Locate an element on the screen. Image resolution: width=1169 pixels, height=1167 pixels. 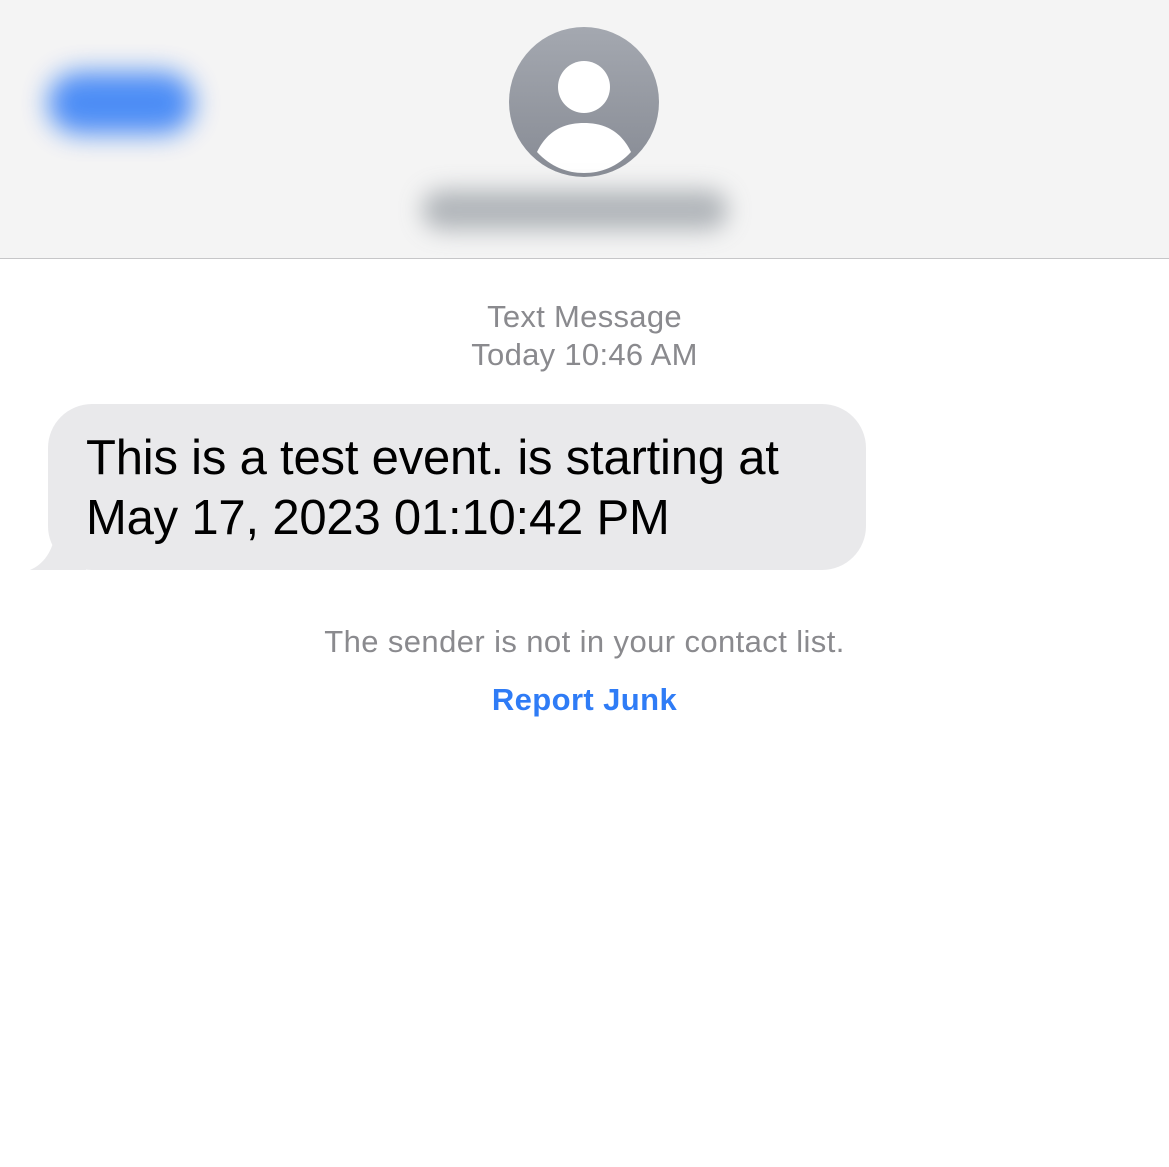
person-silhouette-icon is located at coordinates (584, 117).